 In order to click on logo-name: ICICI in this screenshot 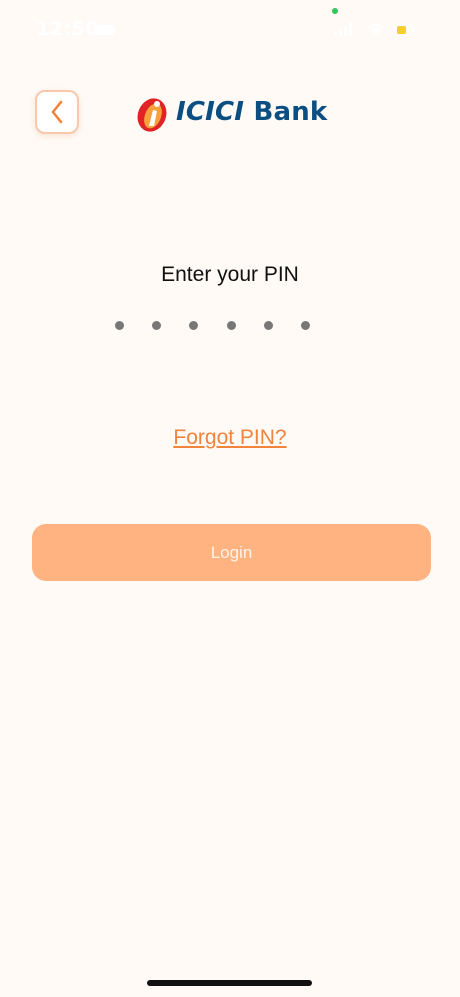, I will do `click(210, 112)`.